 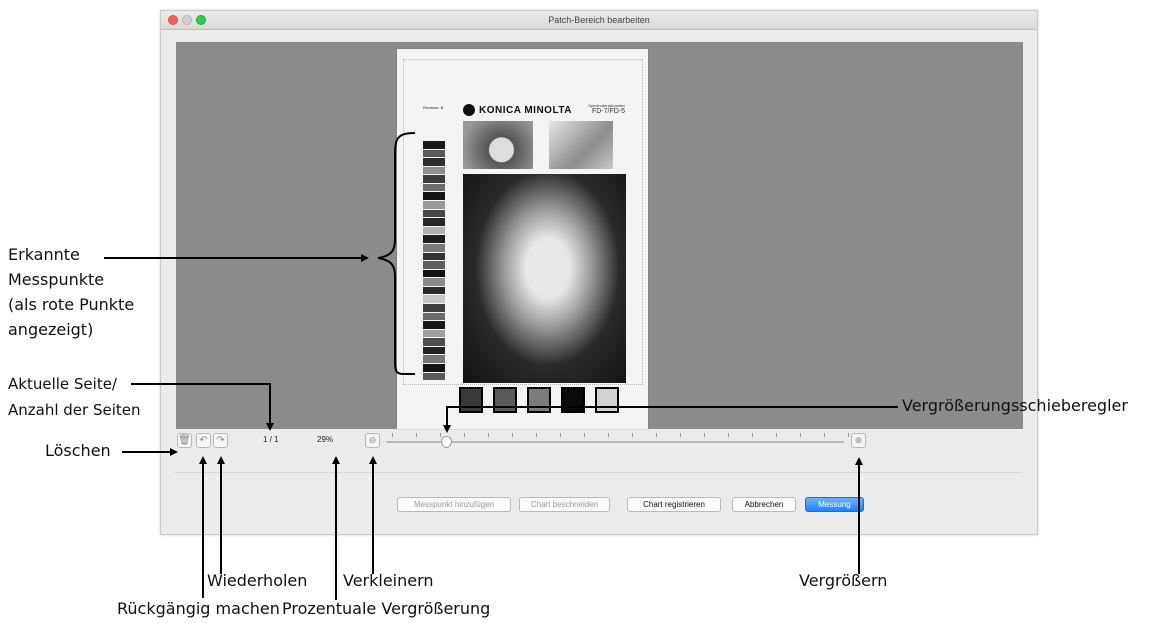 I want to click on arrow-current-page, so click(x=202, y=407).